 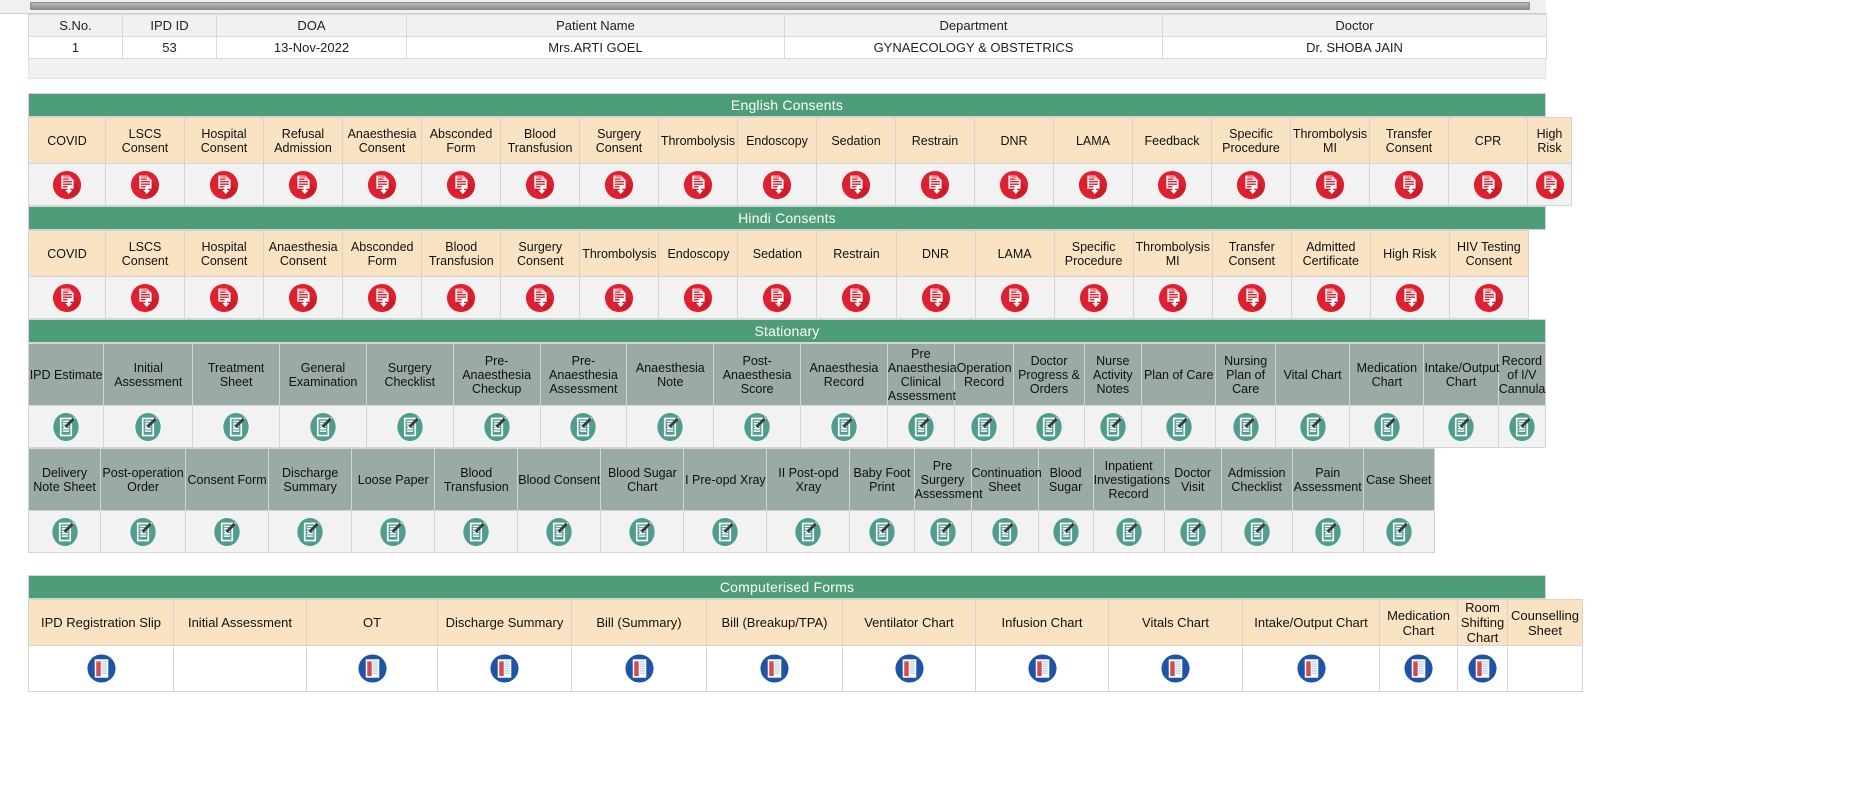 I want to click on pdf-link-hospital-consent, so click(x=224, y=184).